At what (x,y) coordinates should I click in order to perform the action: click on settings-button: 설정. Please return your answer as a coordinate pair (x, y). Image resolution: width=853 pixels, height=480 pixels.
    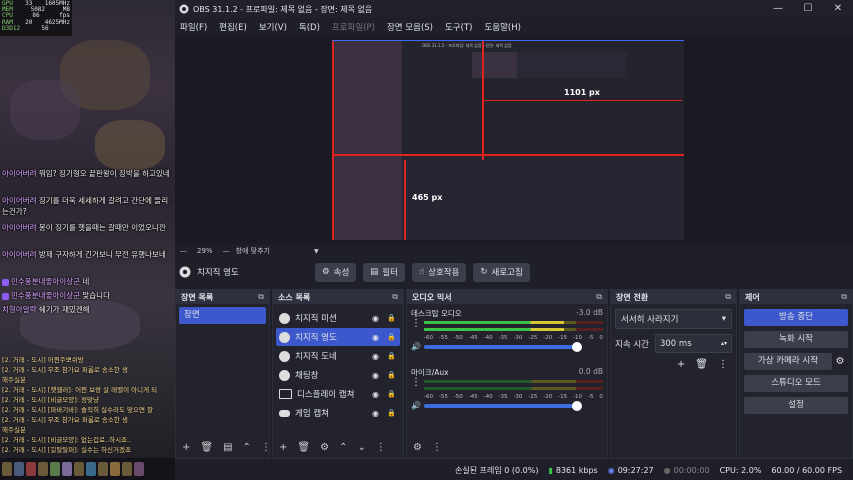
    Looking at the image, I should click on (796, 405).